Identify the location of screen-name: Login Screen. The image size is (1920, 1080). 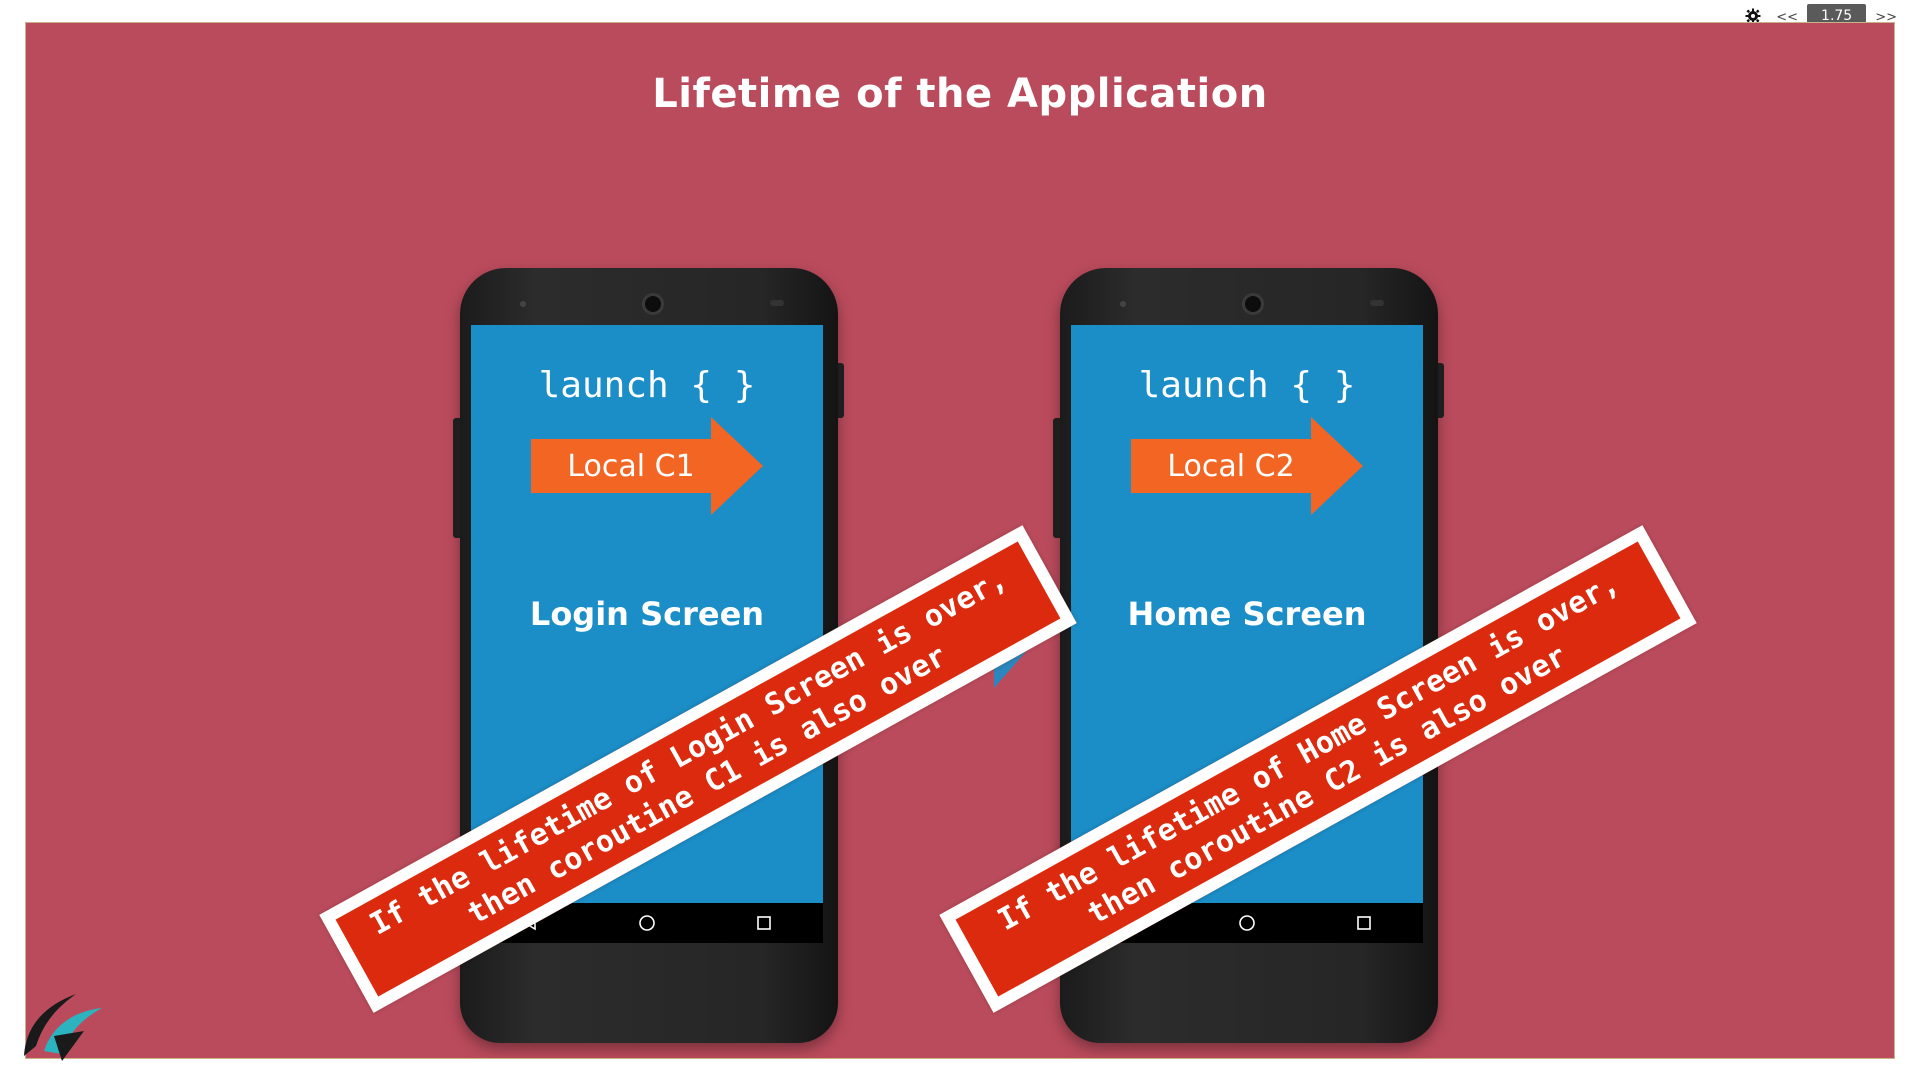
(647, 614).